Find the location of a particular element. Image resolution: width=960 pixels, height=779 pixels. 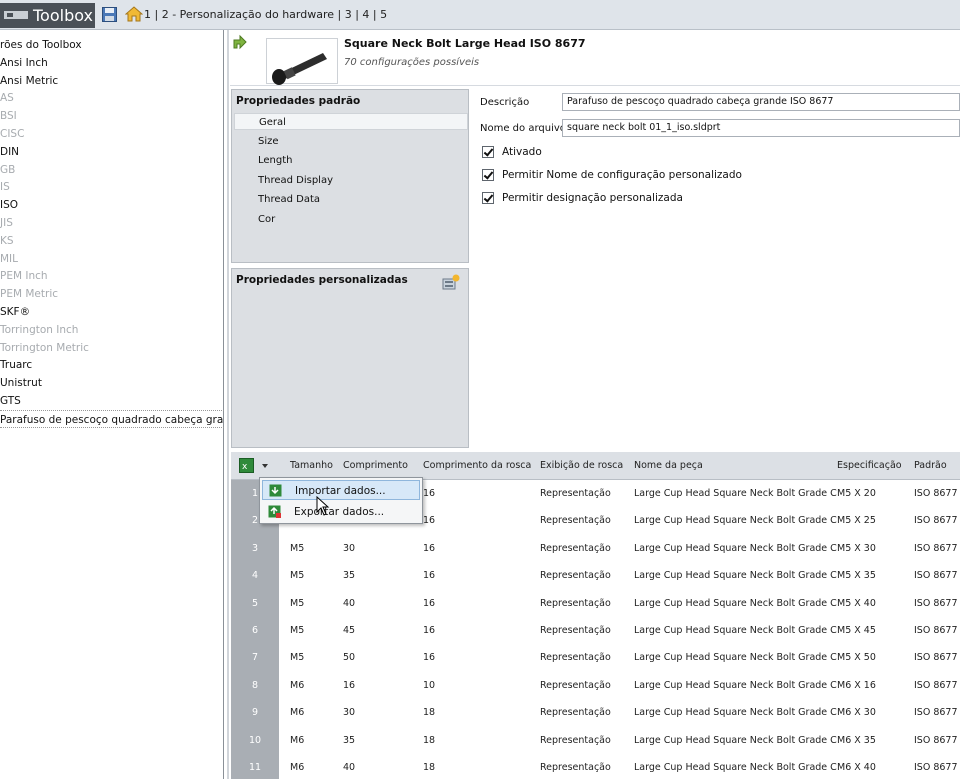

grid-column-header: Exibição de rosca is located at coordinates (581, 466).